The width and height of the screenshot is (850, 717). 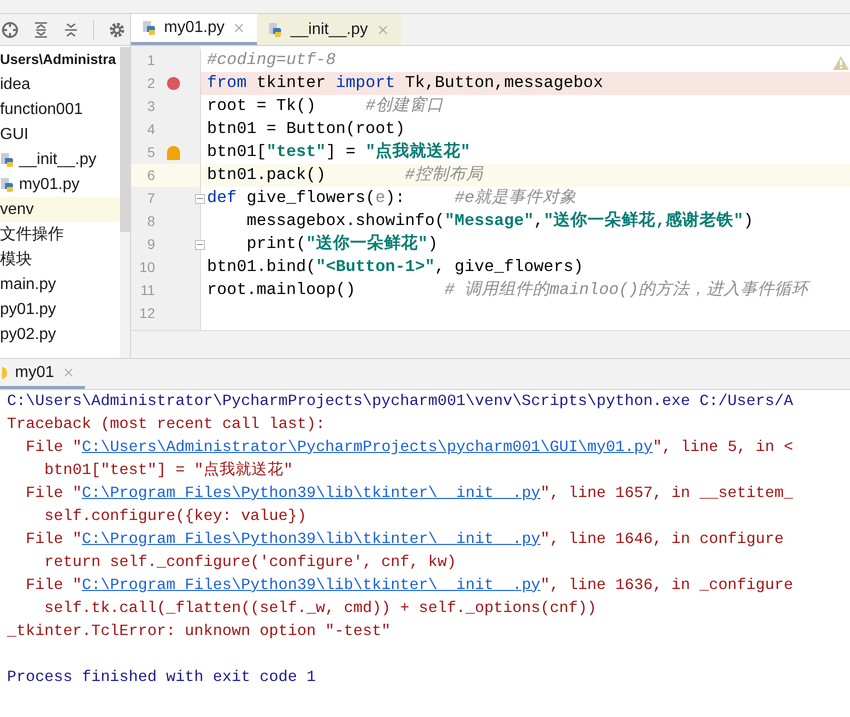 What do you see at coordinates (150, 175) in the screenshot?
I see `line-number: 6` at bounding box center [150, 175].